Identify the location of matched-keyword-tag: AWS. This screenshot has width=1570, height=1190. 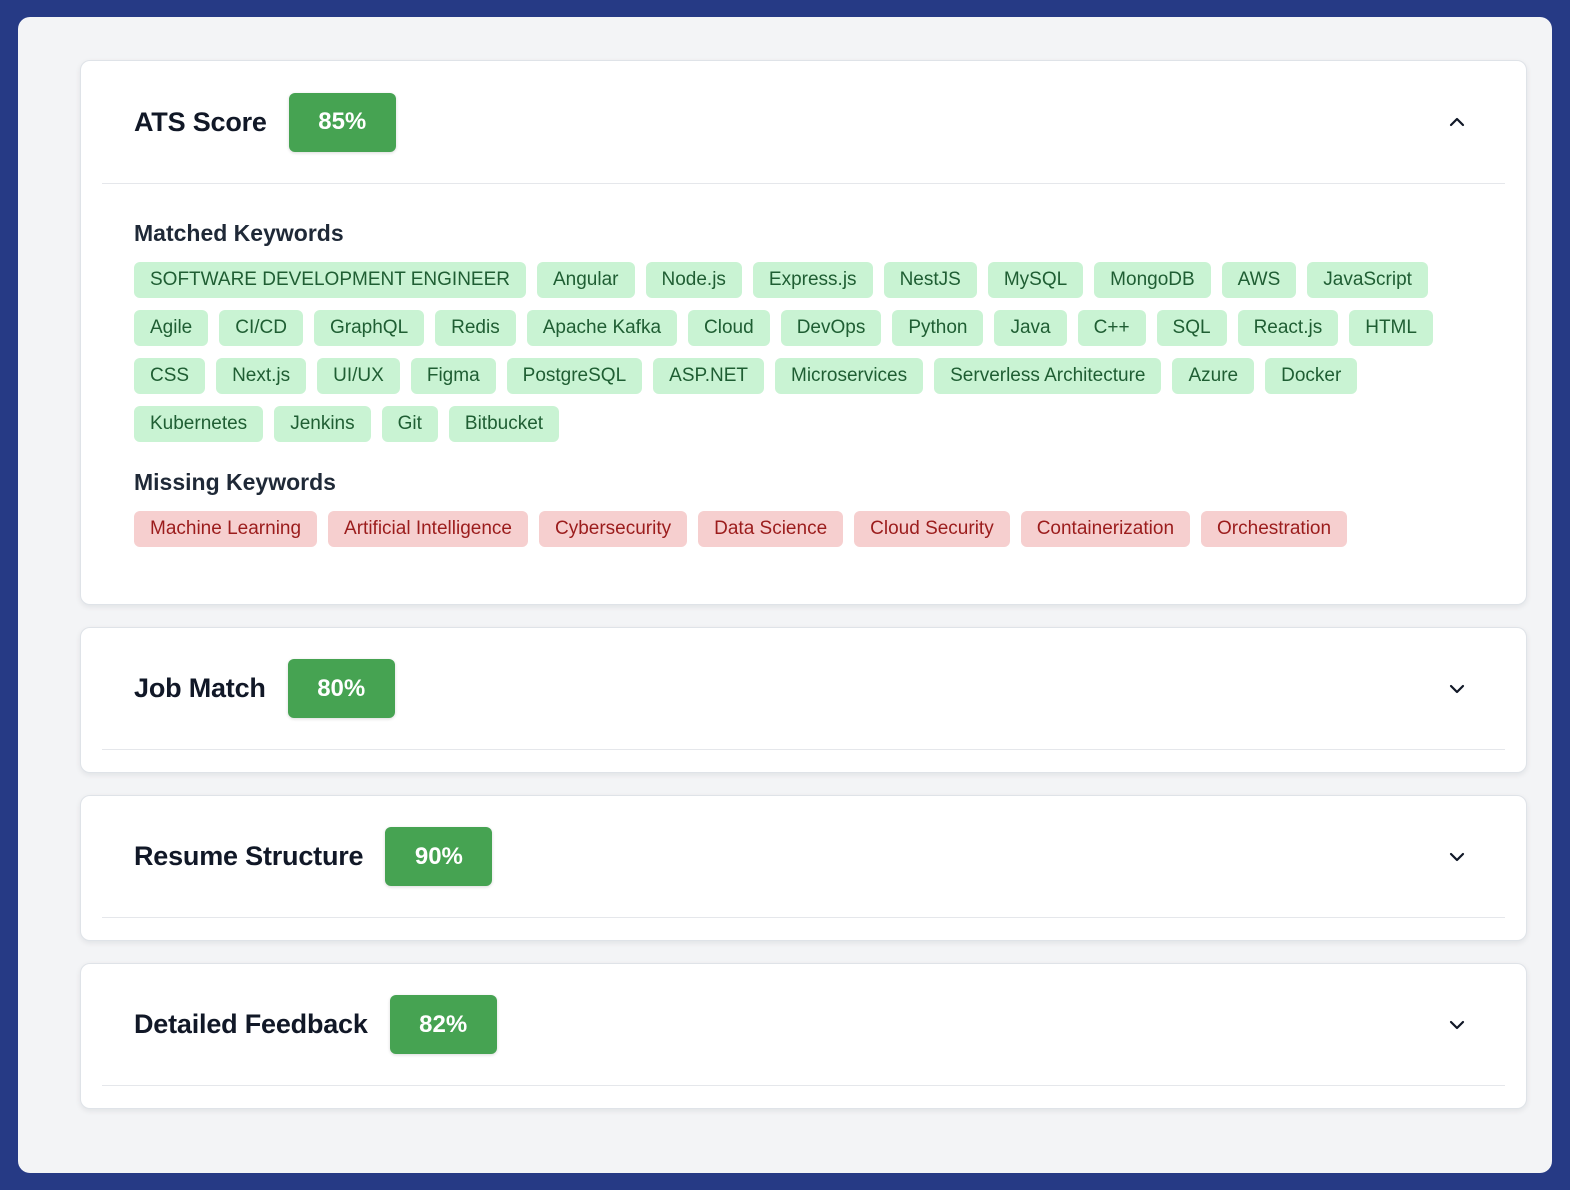
(1259, 280).